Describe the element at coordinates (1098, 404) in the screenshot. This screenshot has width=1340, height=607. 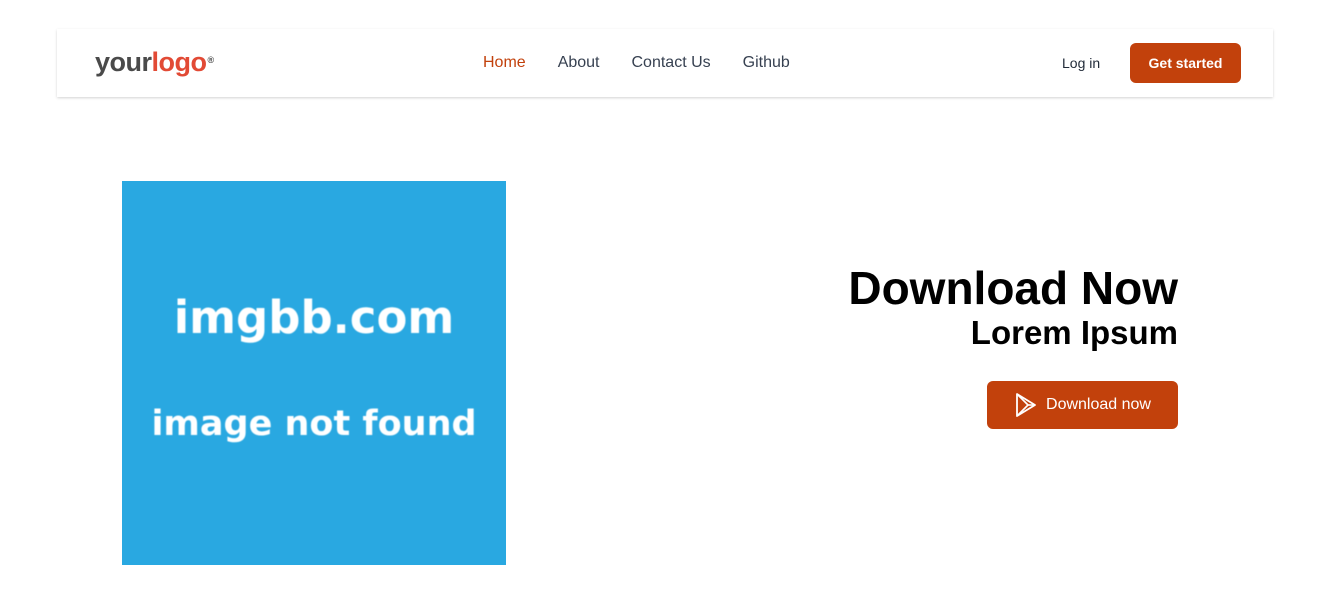
I see `download-now-label: Download now` at that location.